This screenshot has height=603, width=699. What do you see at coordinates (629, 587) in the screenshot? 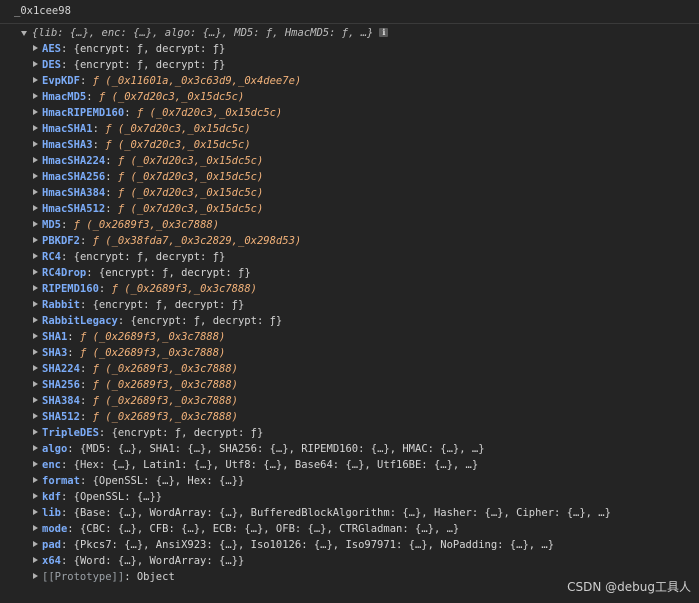
I see `watermark: CSDN @debug工具人` at bounding box center [629, 587].